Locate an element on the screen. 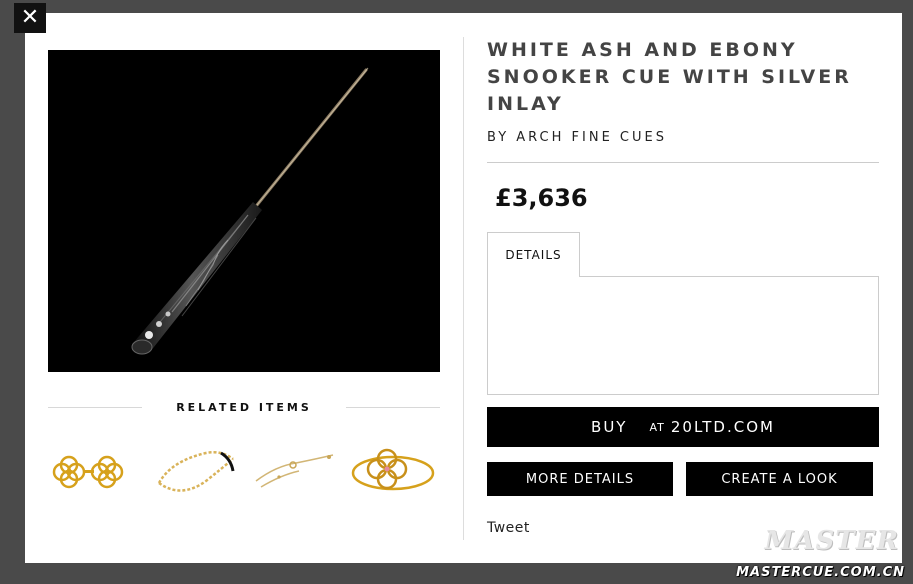  watermark-url: MASTERCUE.COM.CN is located at coordinates (820, 572).